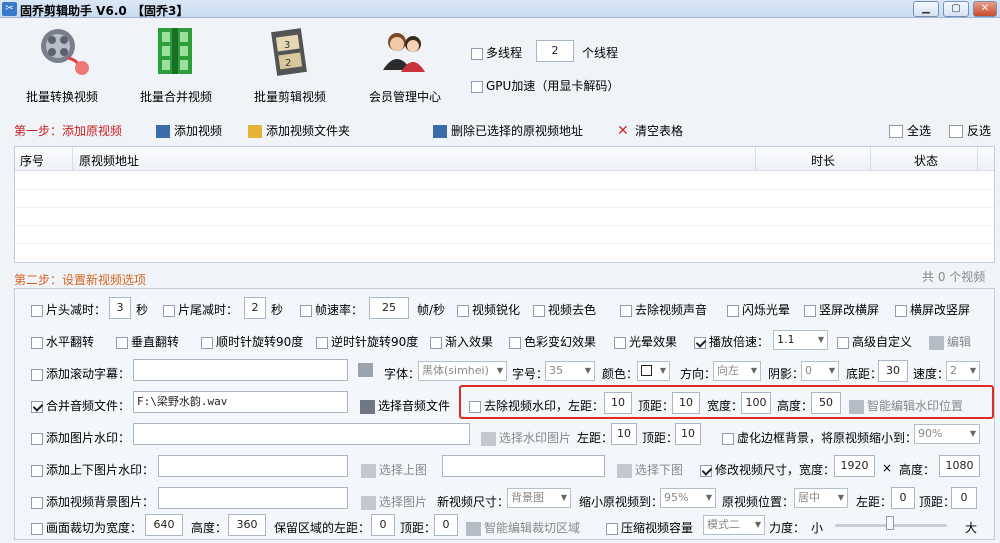  I want to click on strength-slider-thumb, so click(890, 523).